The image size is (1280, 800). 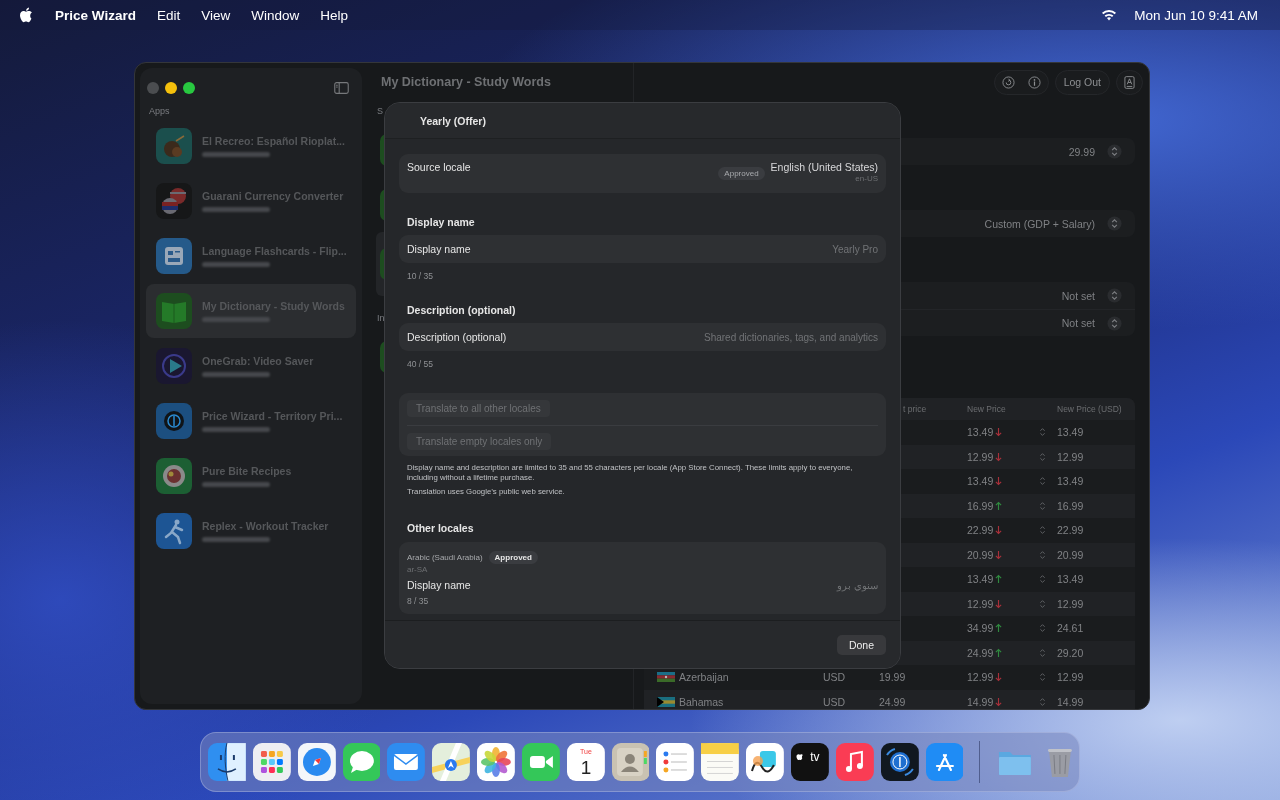 I want to click on table-cell: 29.20, so click(x=1070, y=652).